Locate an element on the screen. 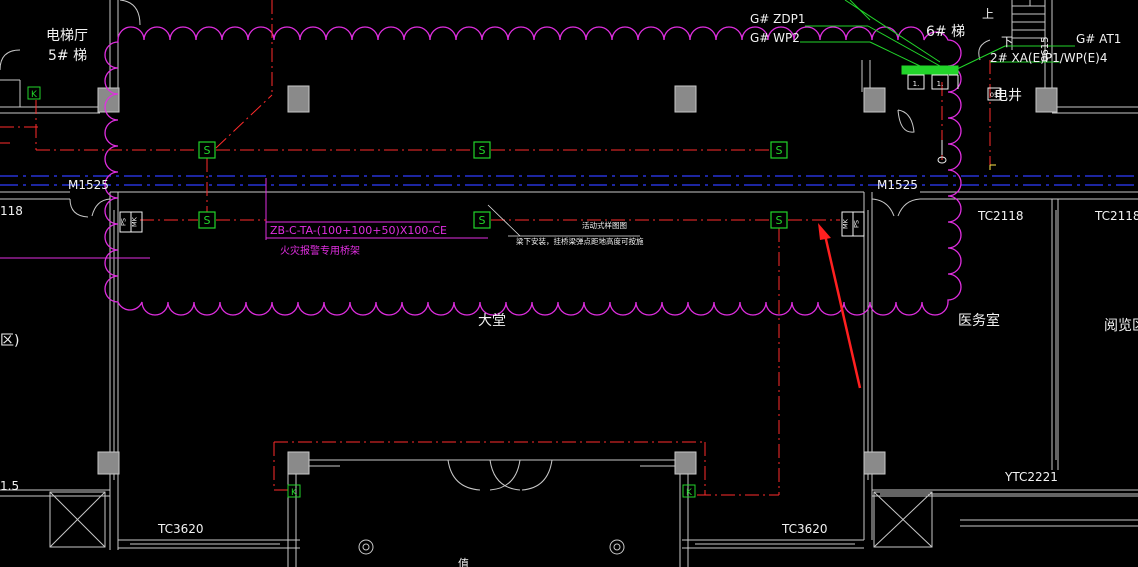  k-module-lower-right: K is located at coordinates (689, 491).